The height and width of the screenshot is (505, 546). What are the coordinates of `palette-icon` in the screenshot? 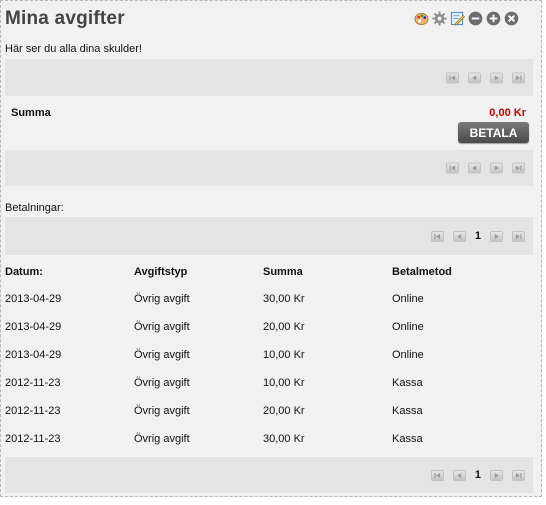 It's located at (421, 18).